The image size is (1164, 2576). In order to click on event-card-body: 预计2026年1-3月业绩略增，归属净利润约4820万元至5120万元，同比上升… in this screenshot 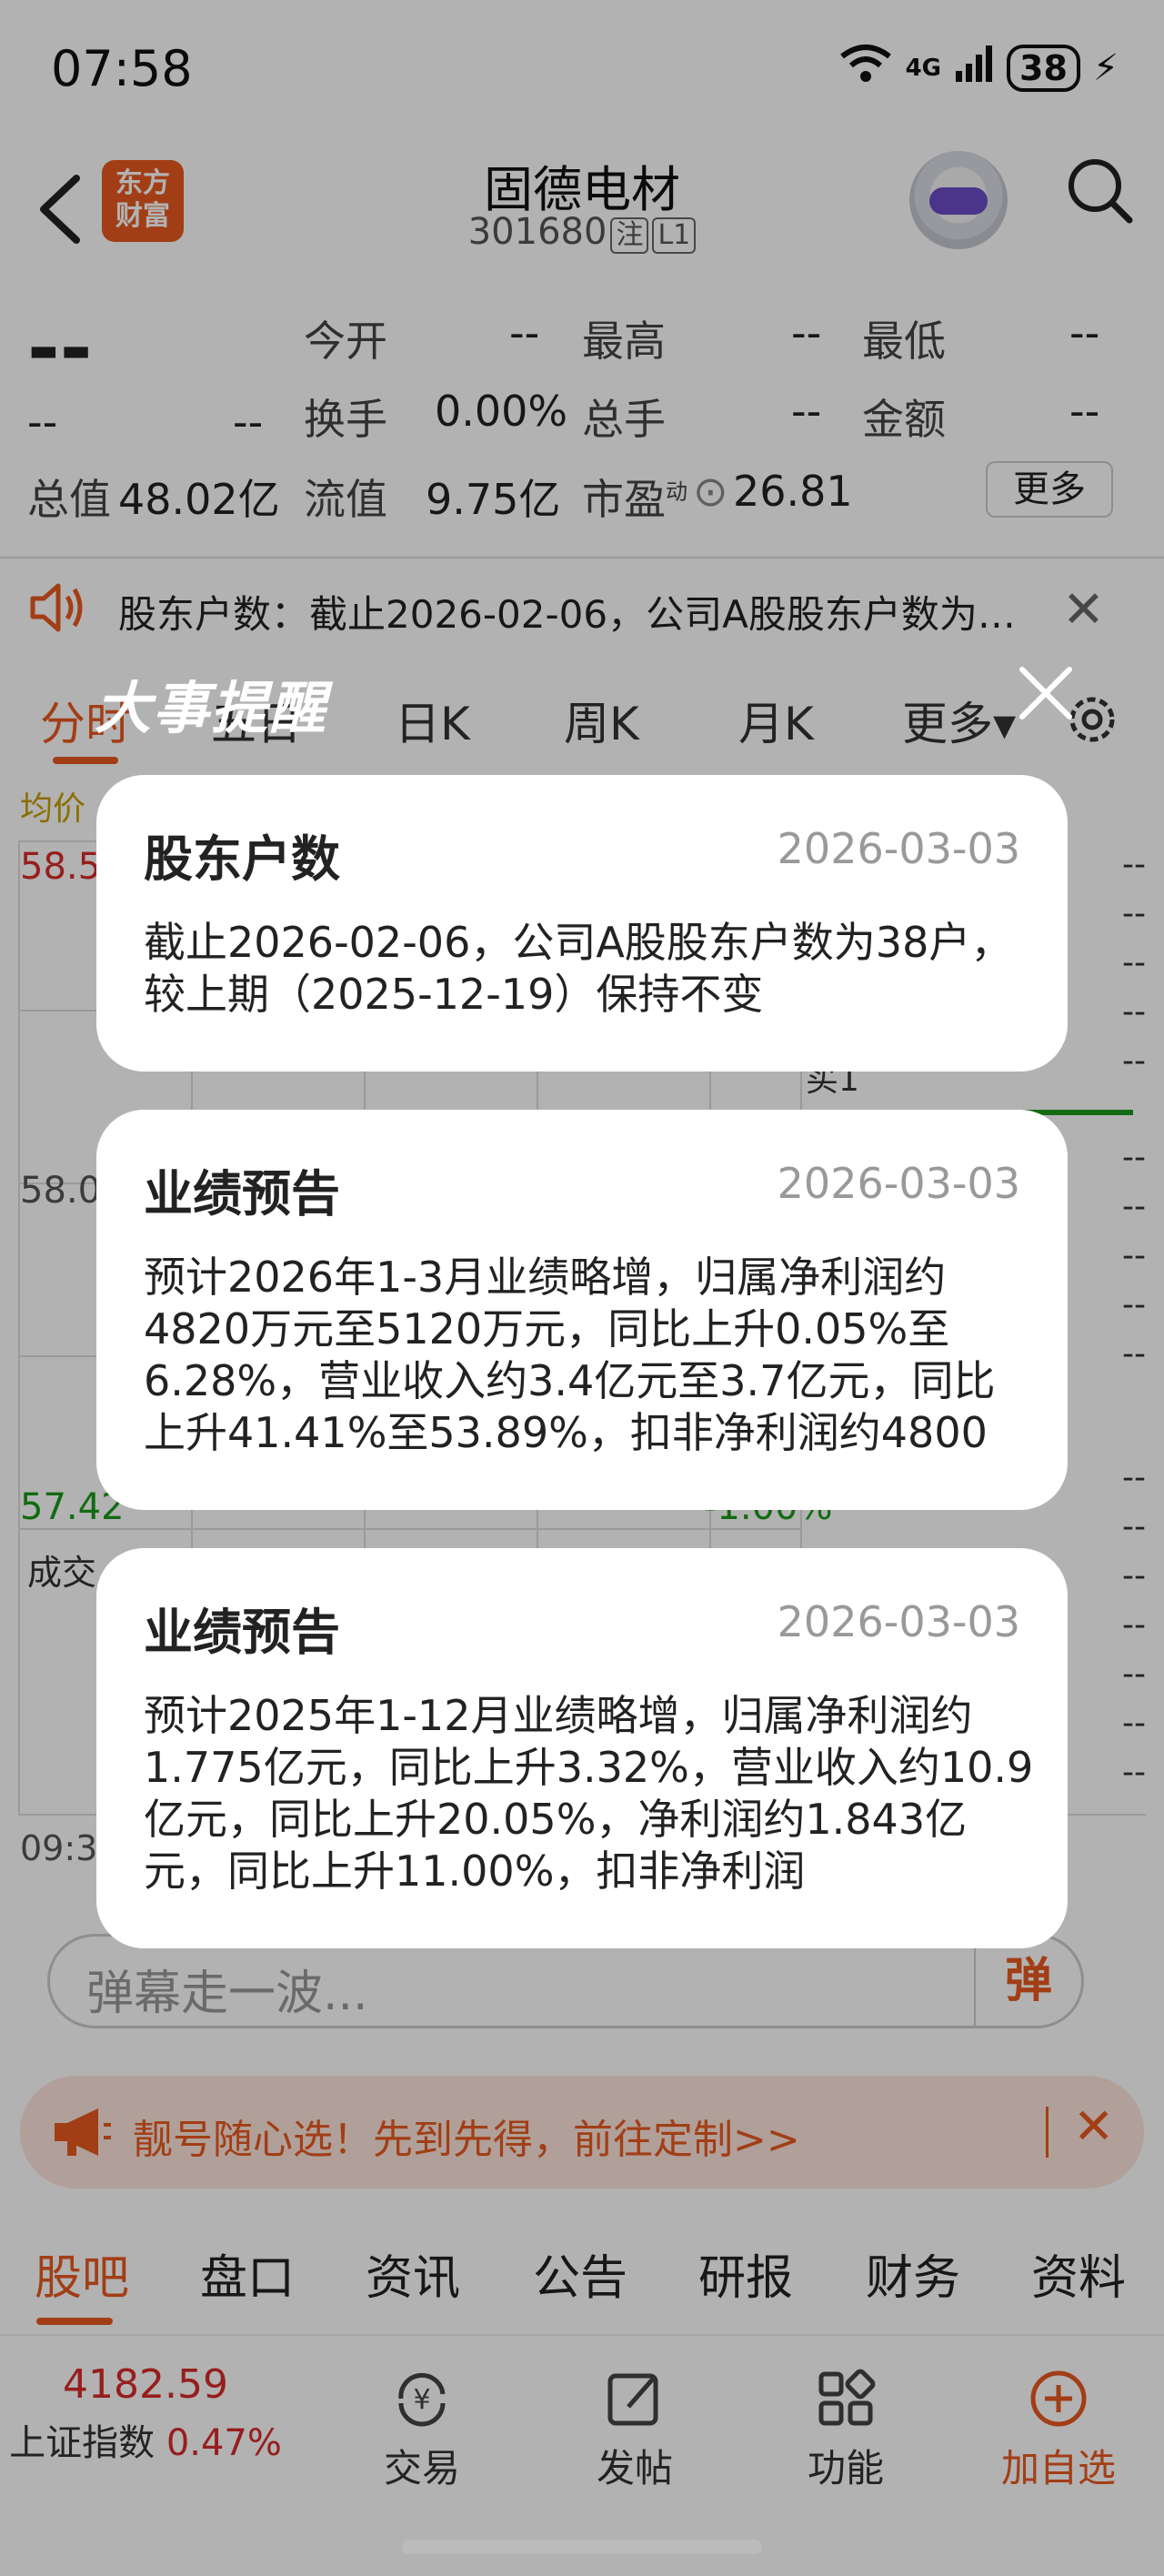, I will do `click(570, 1355)`.